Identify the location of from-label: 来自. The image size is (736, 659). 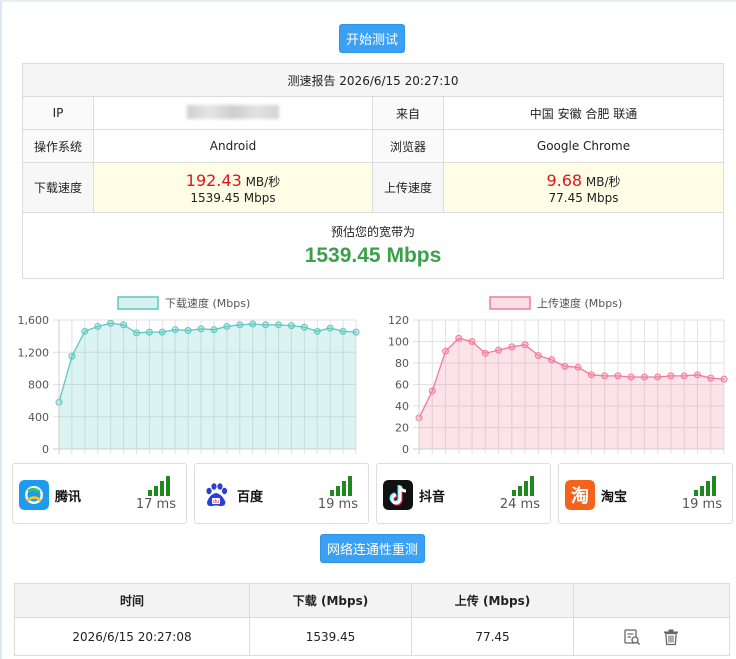
(408, 113).